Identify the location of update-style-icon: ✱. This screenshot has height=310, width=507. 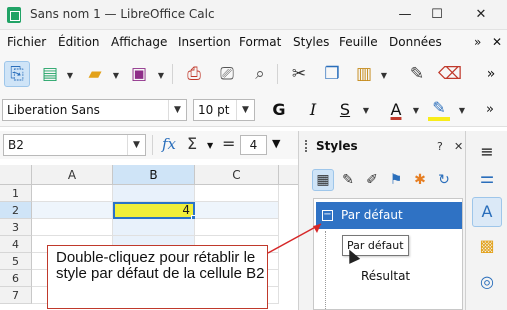
(420, 180).